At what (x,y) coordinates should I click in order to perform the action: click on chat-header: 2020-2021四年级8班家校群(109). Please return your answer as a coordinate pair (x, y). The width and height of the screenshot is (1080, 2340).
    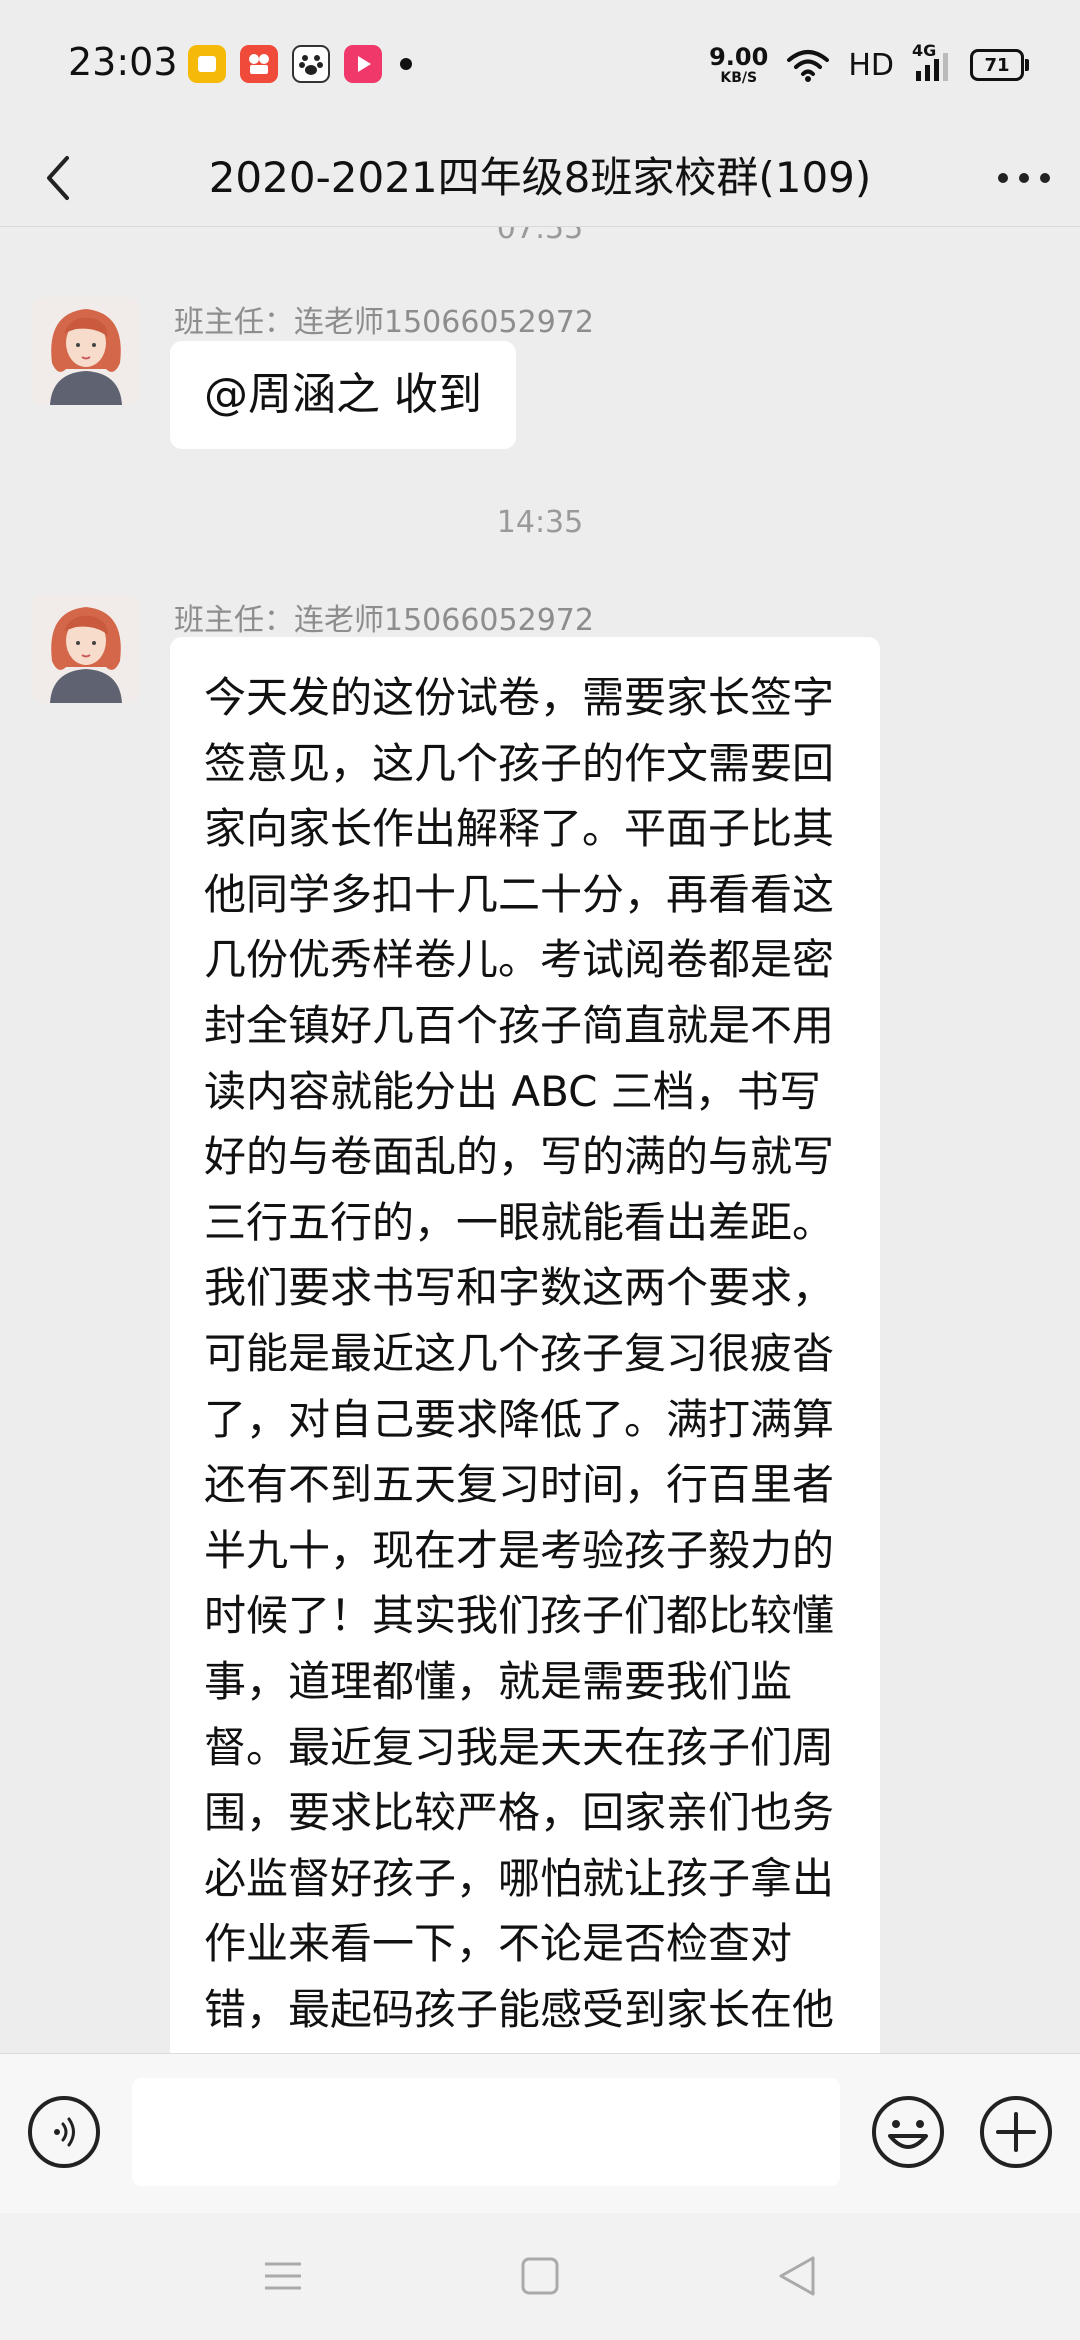
    Looking at the image, I should click on (540, 178).